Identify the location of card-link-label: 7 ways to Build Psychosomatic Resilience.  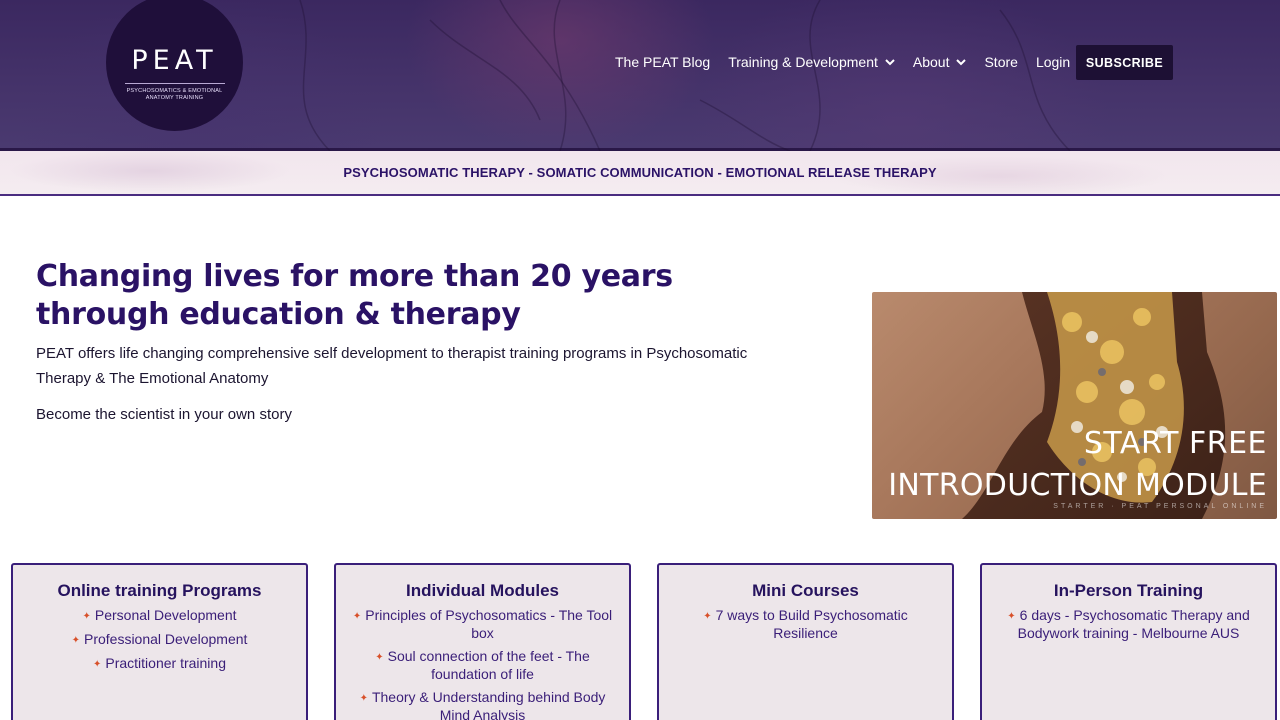
(811, 624).